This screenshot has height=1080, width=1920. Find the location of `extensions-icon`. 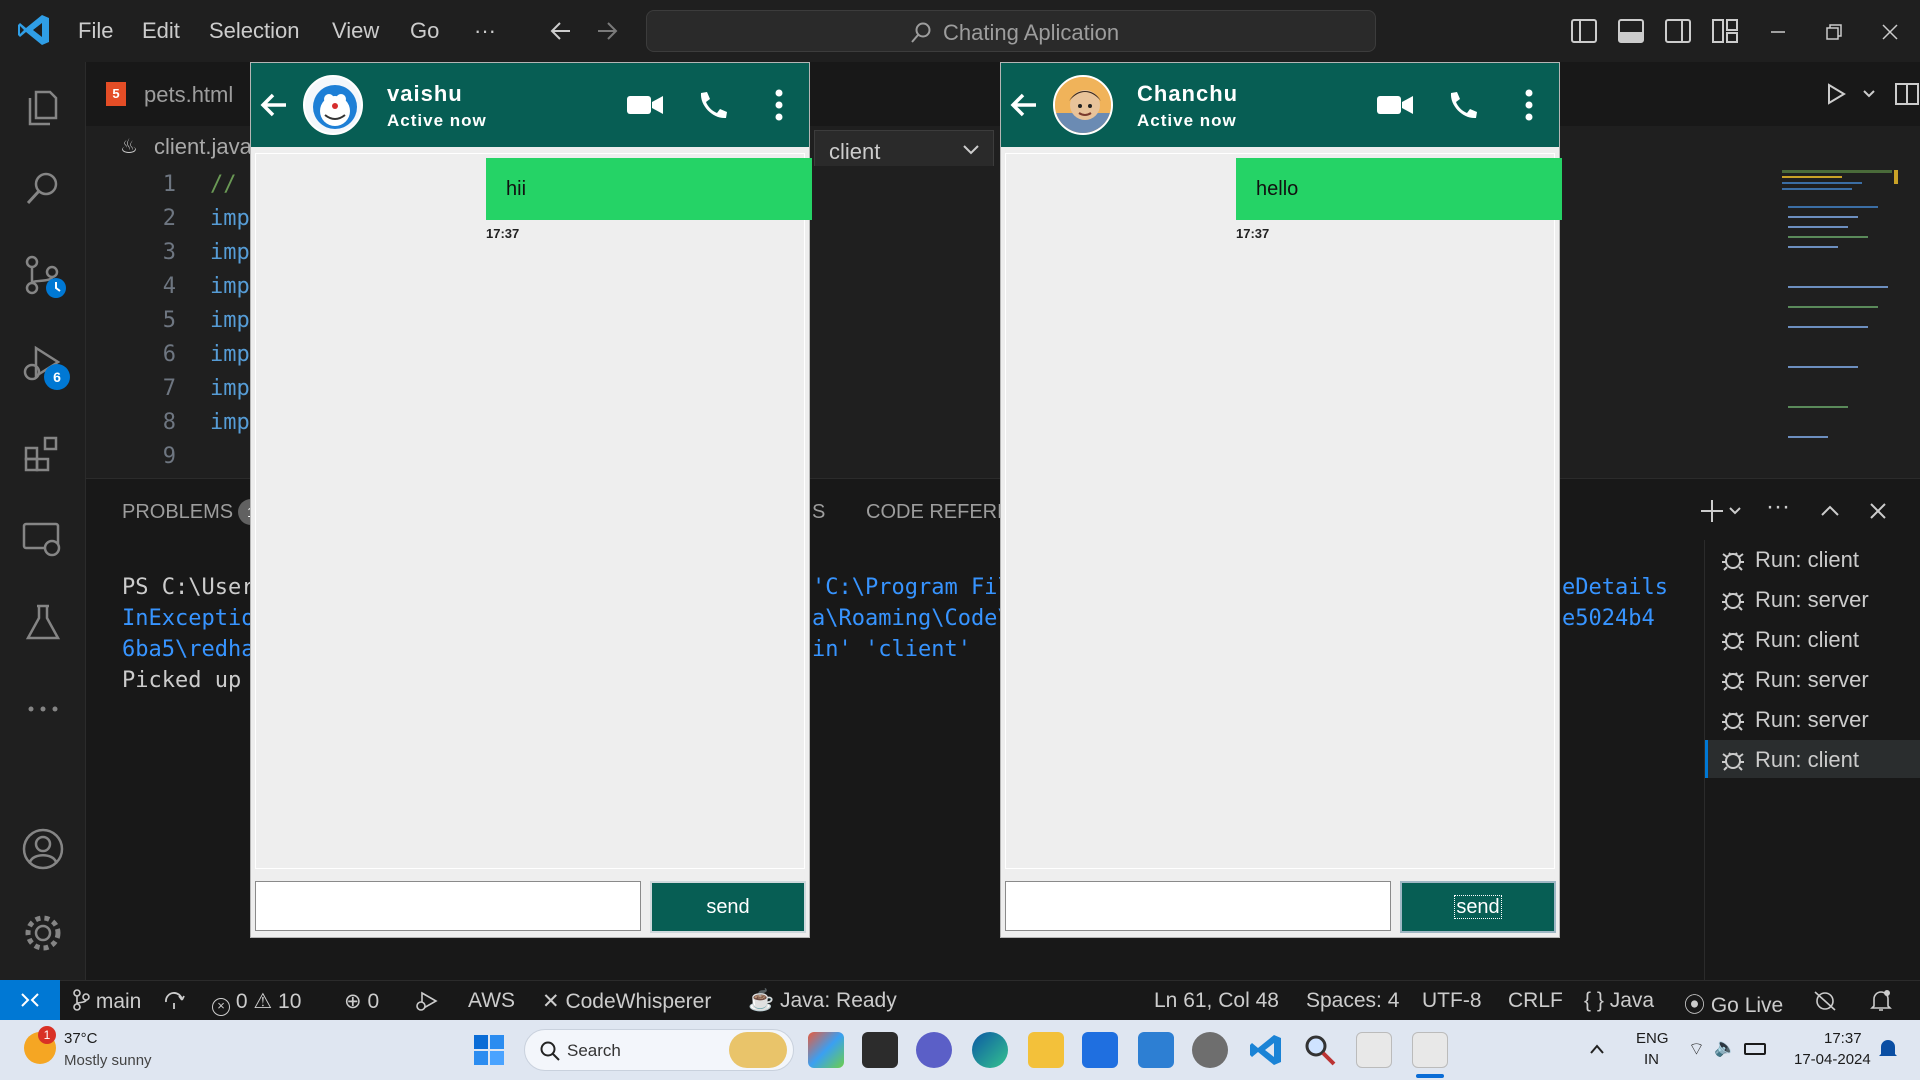

extensions-icon is located at coordinates (43, 453).